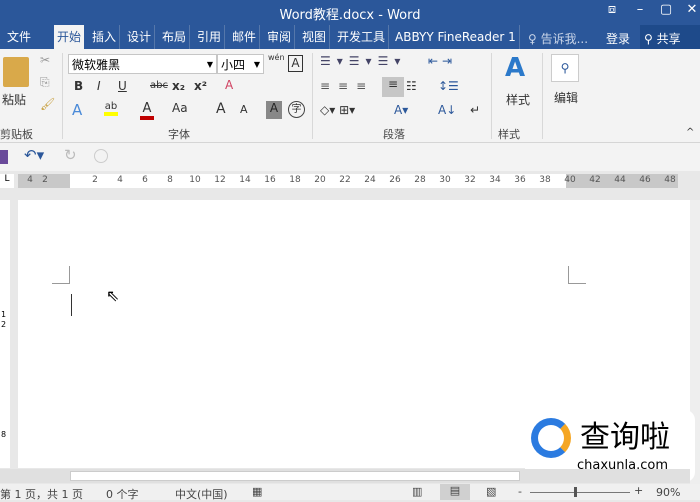 This screenshot has height=502, width=700. I want to click on highlight-icon: ab, so click(111, 108).